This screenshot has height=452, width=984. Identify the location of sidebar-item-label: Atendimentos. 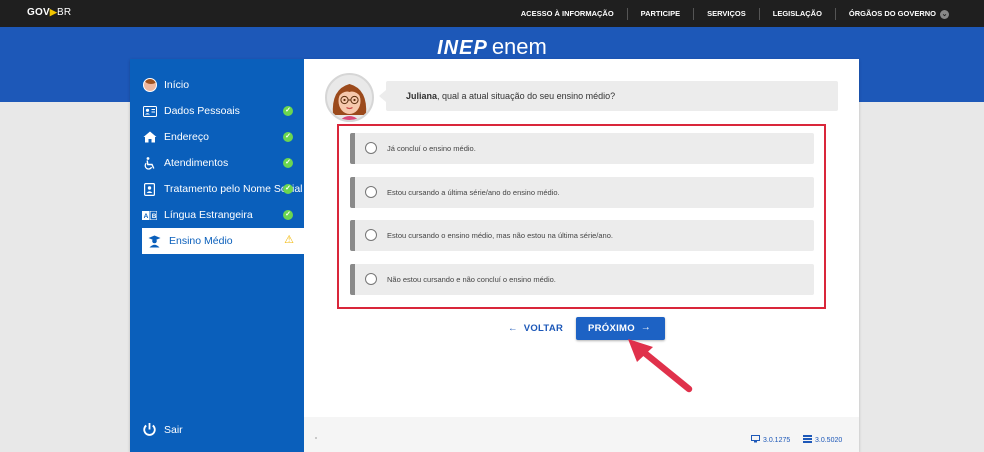
(196, 163).